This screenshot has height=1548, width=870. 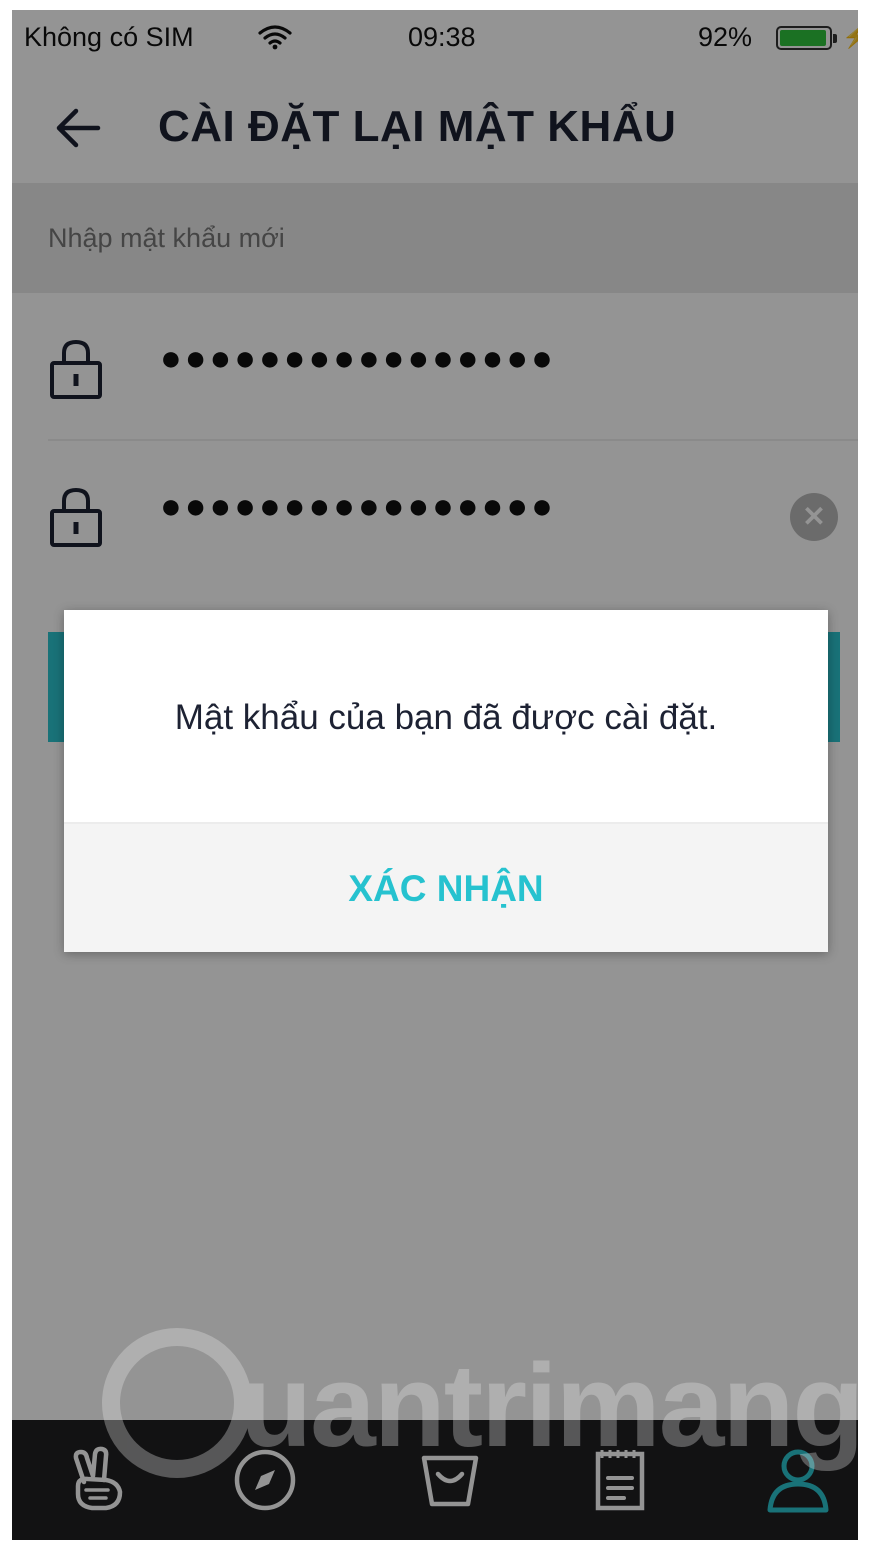 What do you see at coordinates (446, 888) in the screenshot?
I see `confirm-button: XÁC NHẬN` at bounding box center [446, 888].